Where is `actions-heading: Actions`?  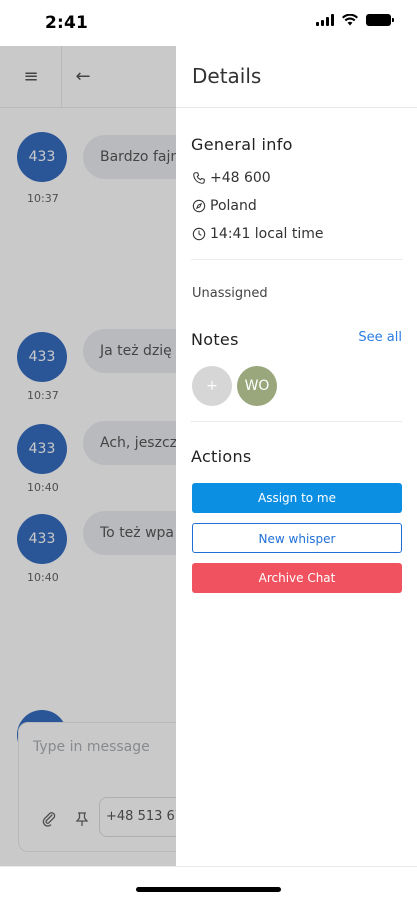 actions-heading: Actions is located at coordinates (221, 456).